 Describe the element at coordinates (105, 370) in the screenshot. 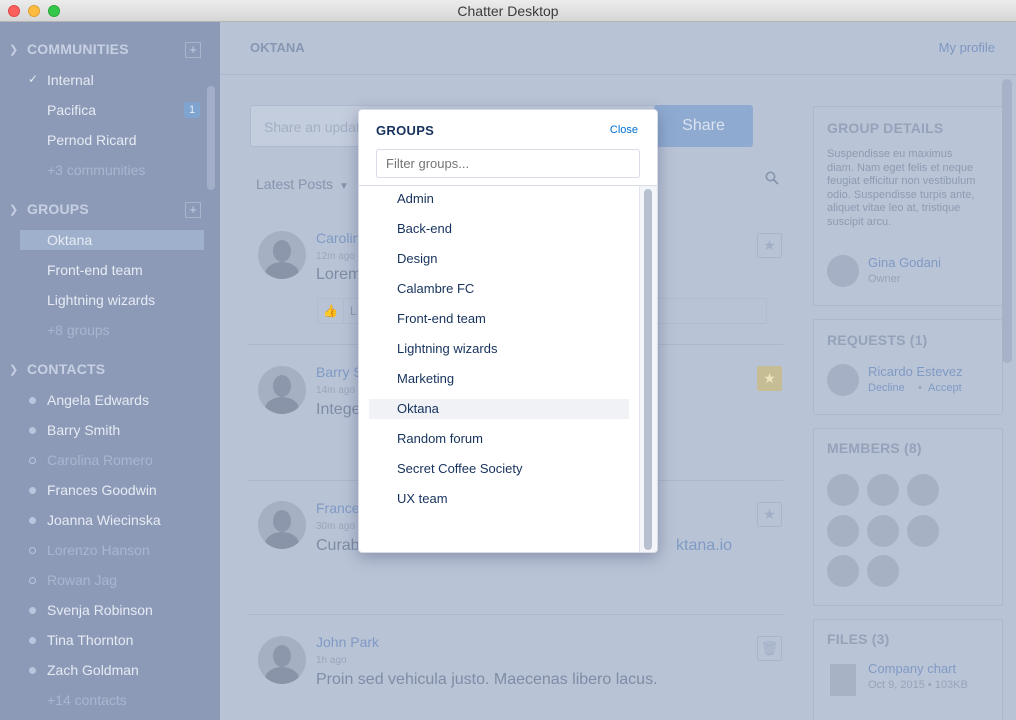

I see `contacts-header: ❯ CONTACTS` at that location.